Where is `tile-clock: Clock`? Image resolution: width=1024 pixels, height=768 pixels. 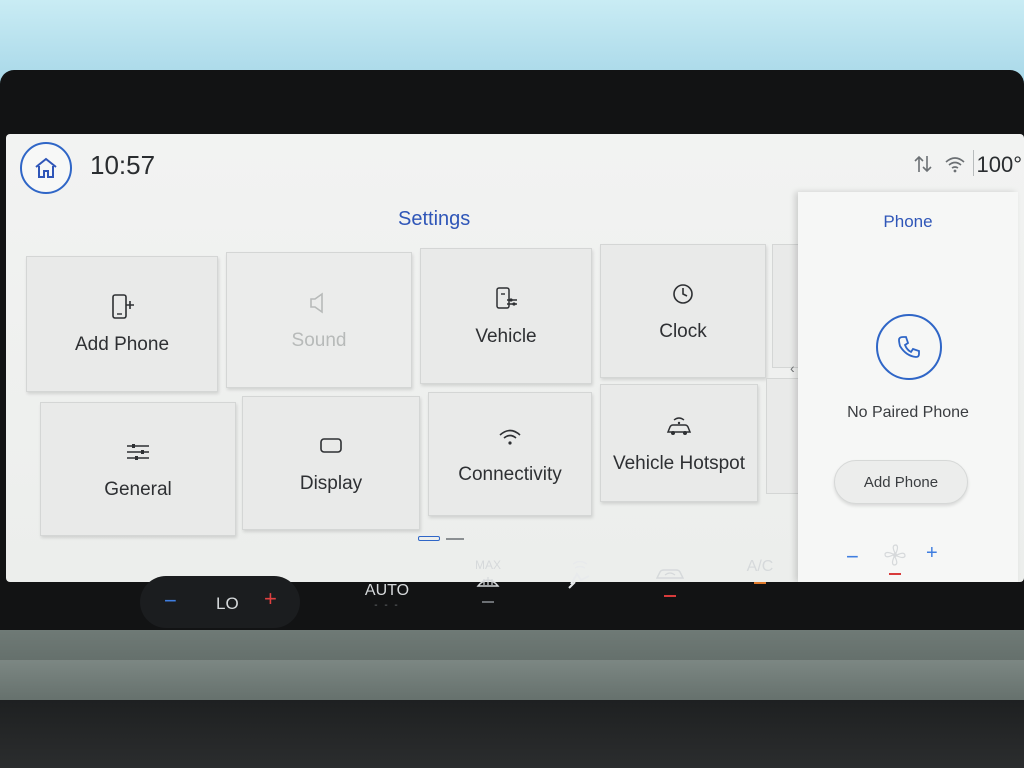
tile-clock: Clock is located at coordinates (683, 311).